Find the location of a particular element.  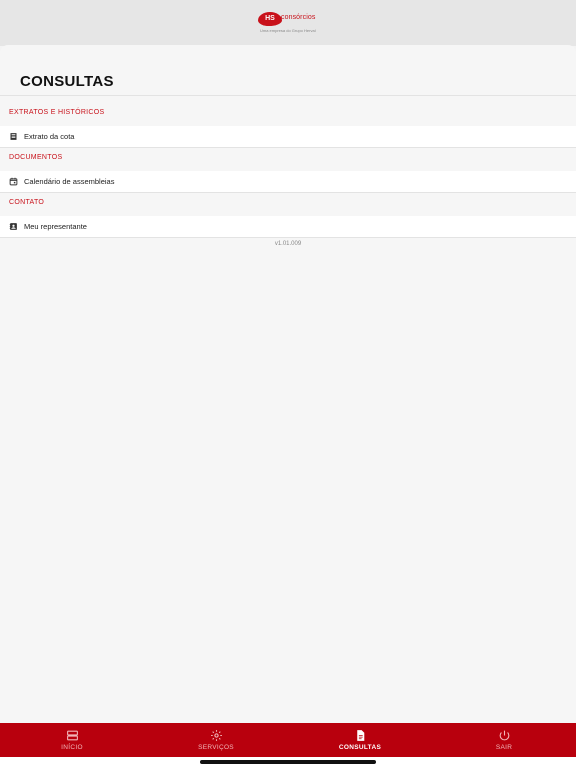

list-item-meu-representante: Meu representante is located at coordinates (288, 227).